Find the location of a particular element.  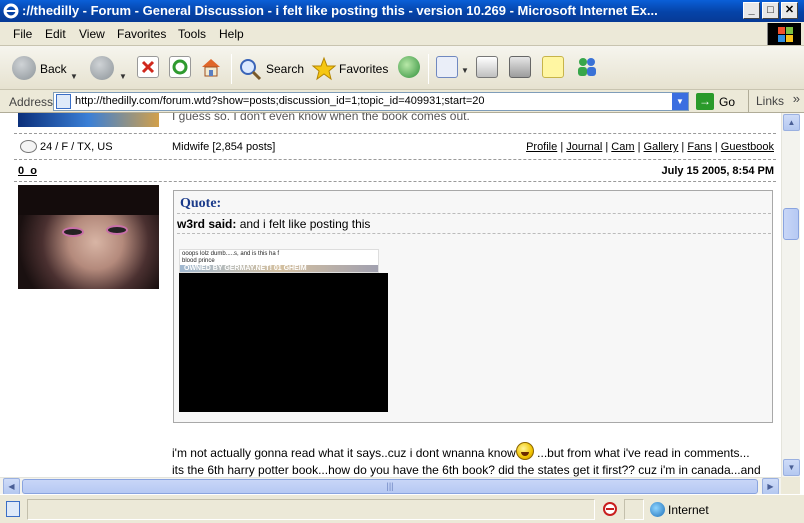

menu-favorites: Favorites is located at coordinates (141, 34).